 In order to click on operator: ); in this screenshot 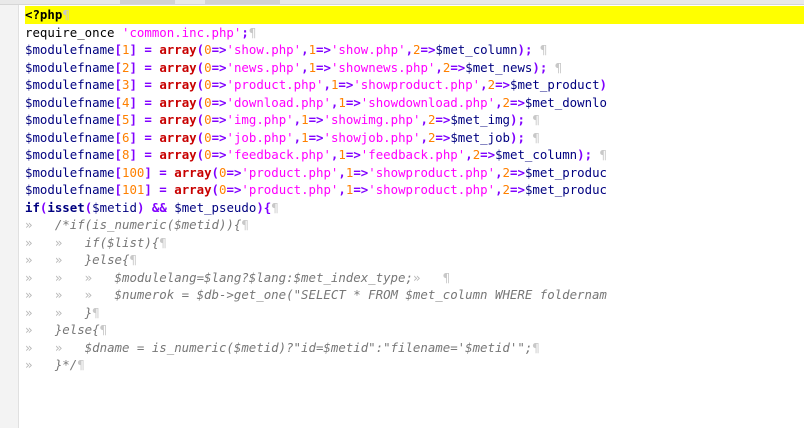, I will do `click(525, 49)`.